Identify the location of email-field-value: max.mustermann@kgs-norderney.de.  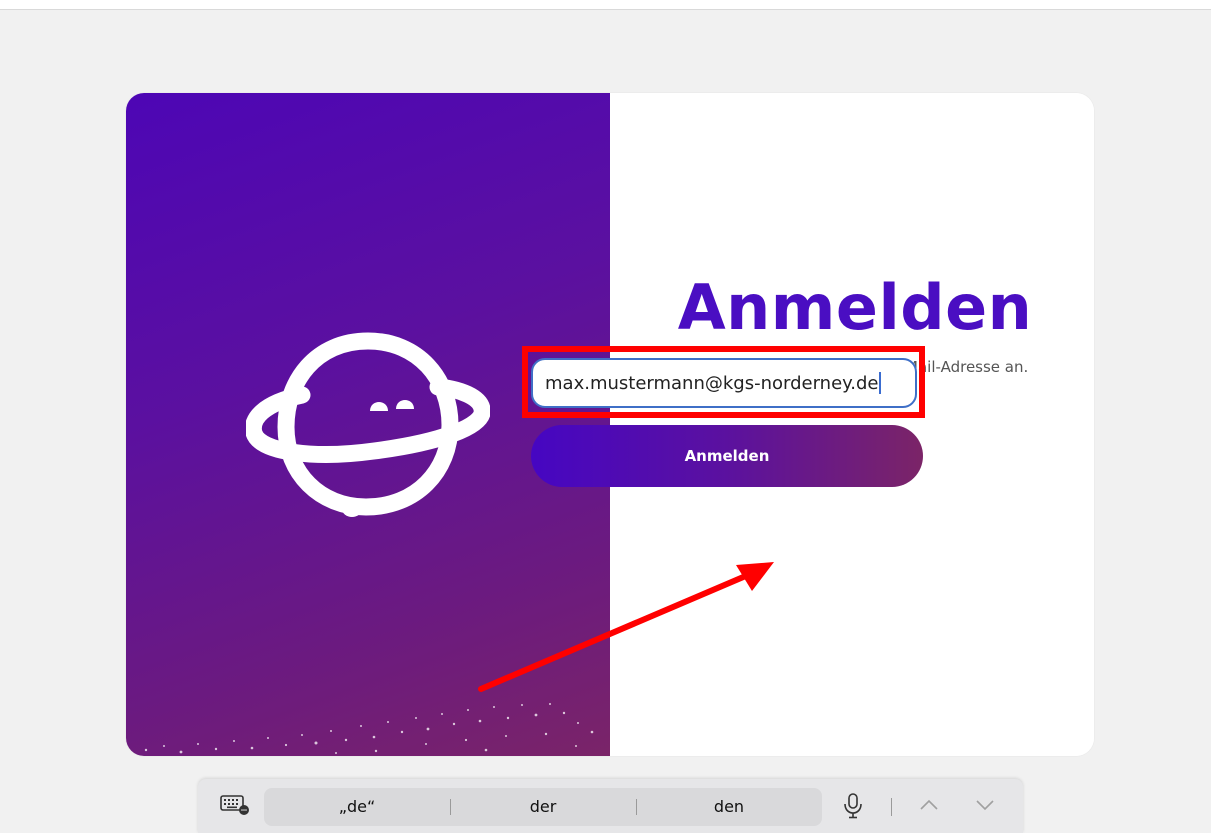
(712, 383).